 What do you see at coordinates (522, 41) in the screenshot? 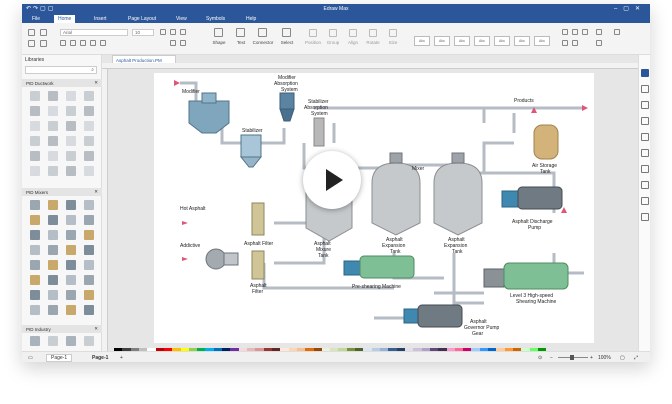
I see `style-swatch-6: Abc` at bounding box center [522, 41].